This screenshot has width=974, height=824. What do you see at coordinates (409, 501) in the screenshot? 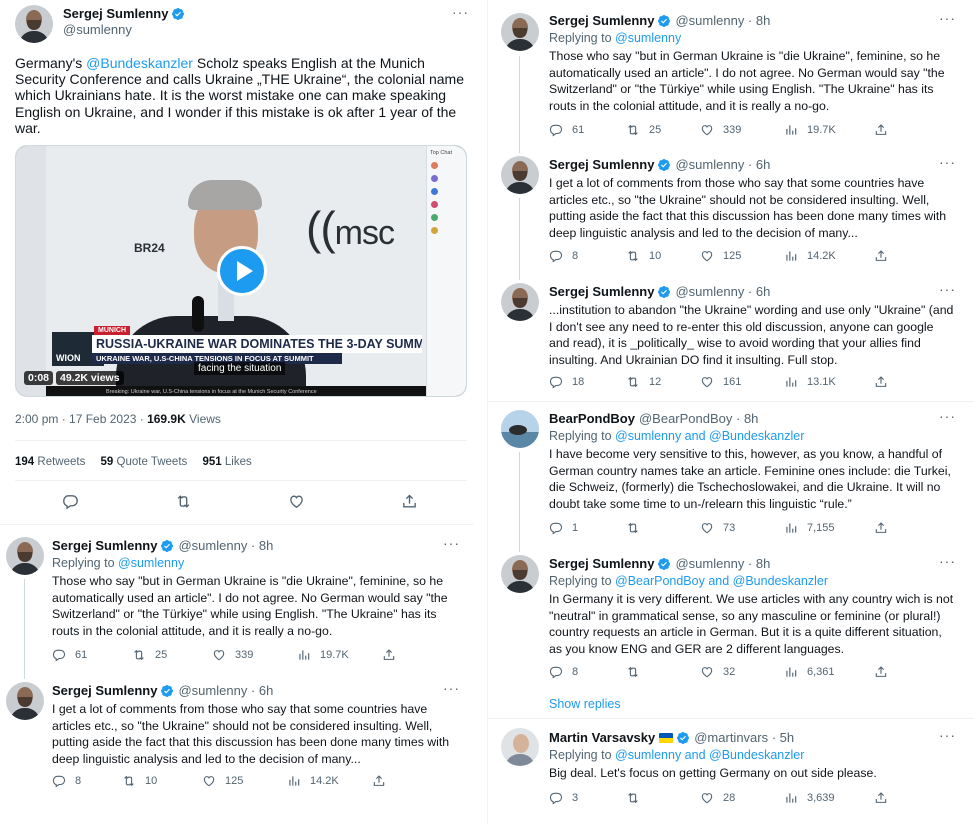
I see `share-icon` at bounding box center [409, 501].